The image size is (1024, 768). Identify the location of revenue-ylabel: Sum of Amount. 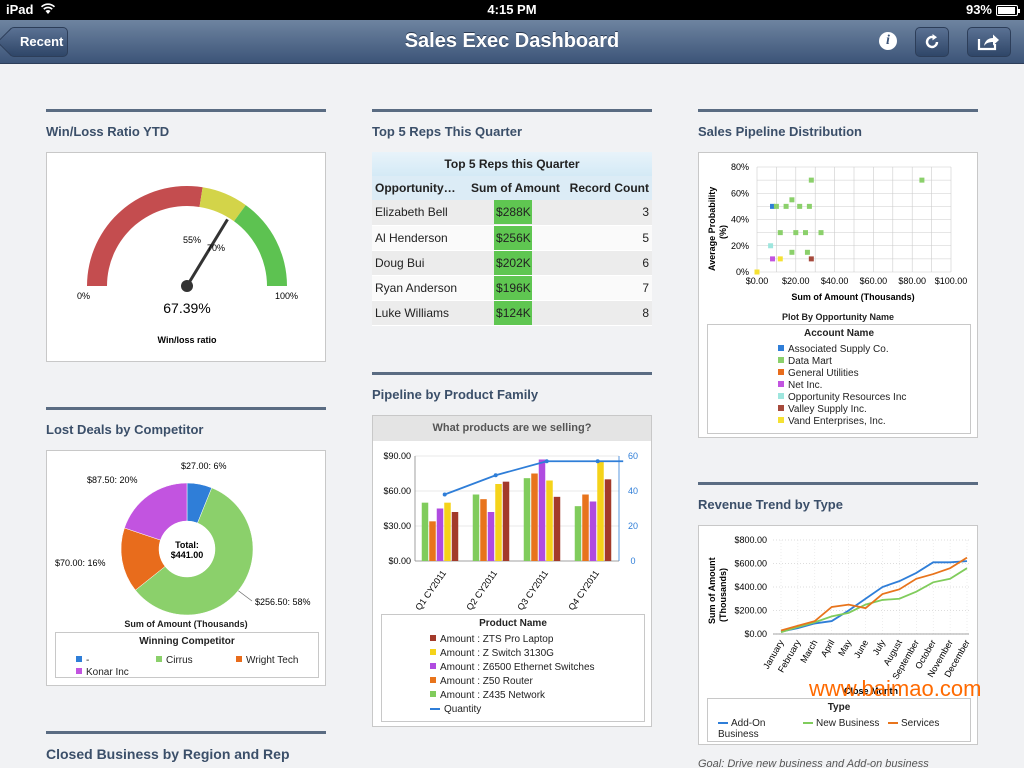
(712, 590).